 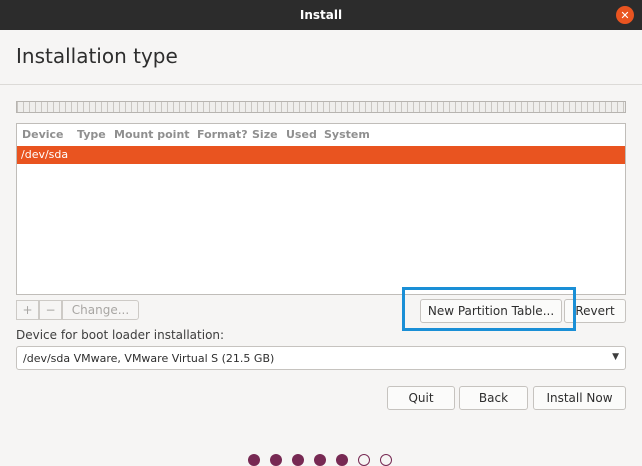 I want to click on column-type: Type, so click(x=91, y=134).